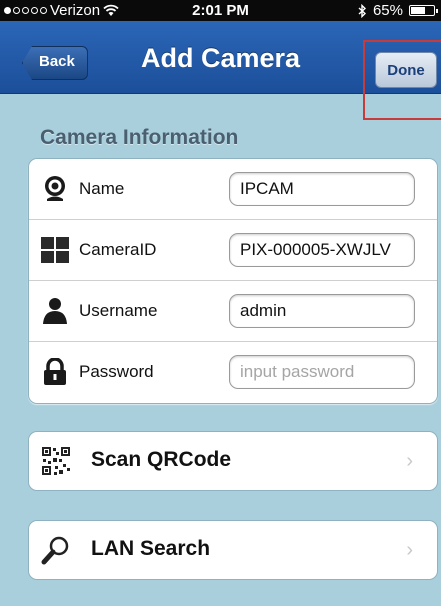  Describe the element at coordinates (55, 250) in the screenshot. I see `grid-icon` at that location.